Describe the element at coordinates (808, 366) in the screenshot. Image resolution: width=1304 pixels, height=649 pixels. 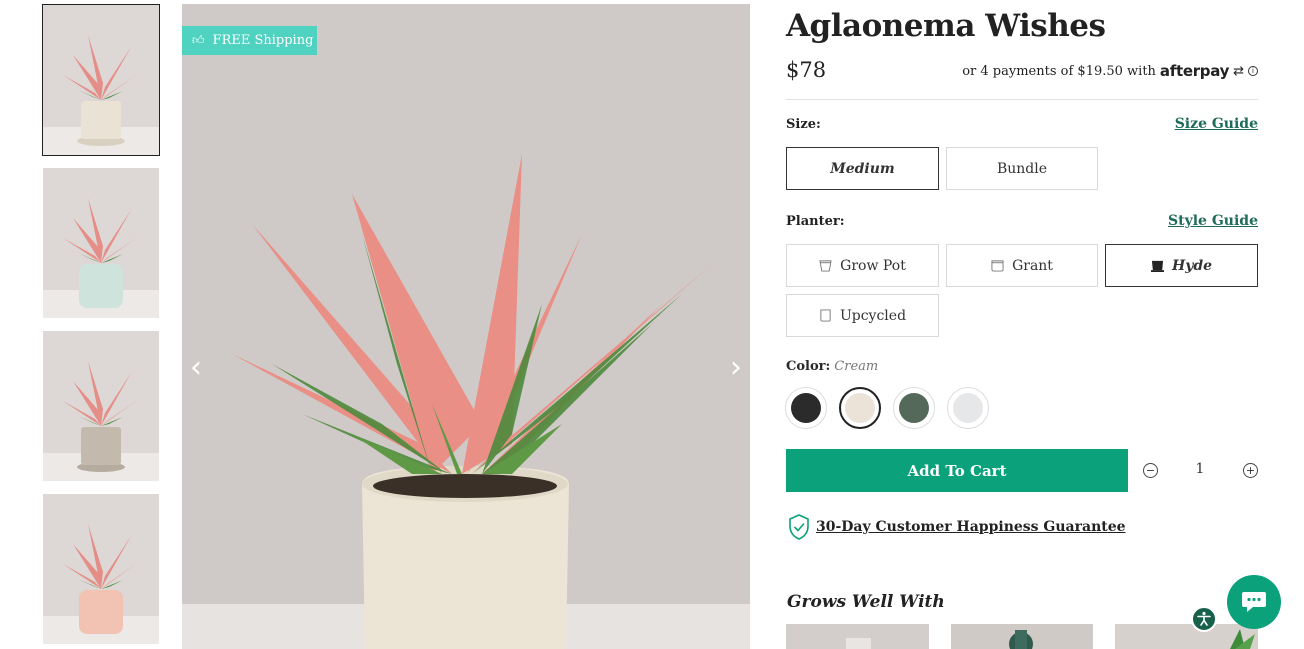
I see `color-label-text: Color:` at that location.